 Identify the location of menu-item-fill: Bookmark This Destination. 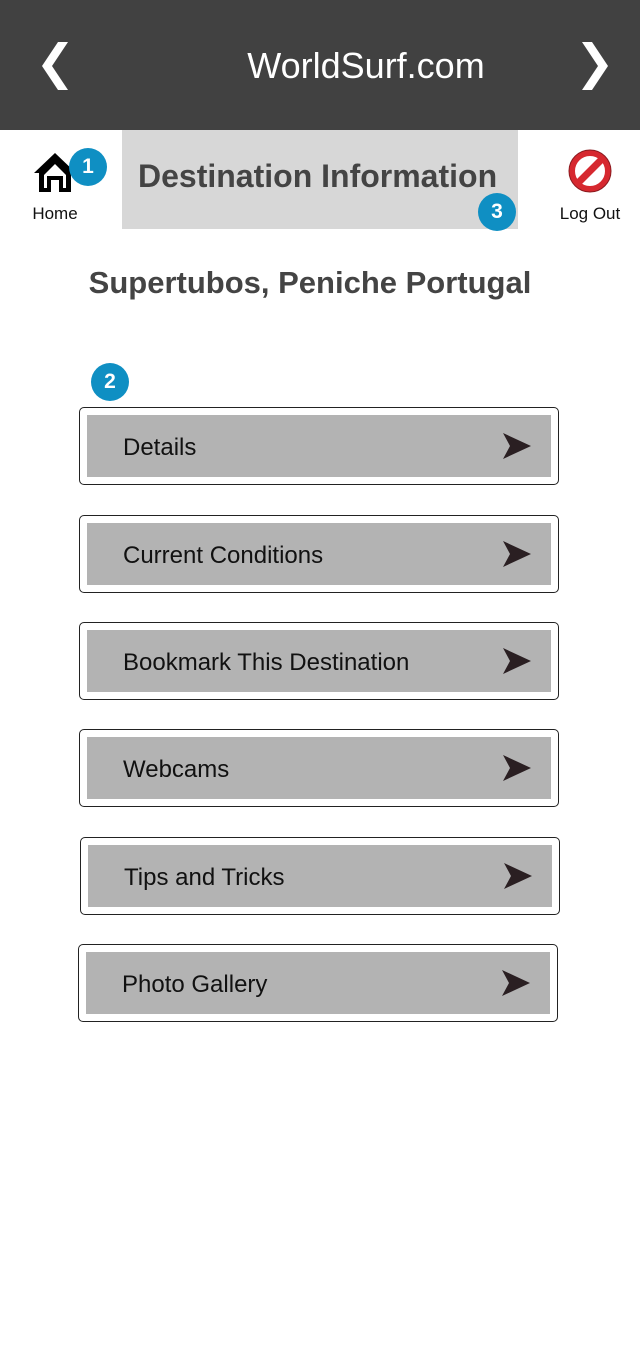
(319, 661).